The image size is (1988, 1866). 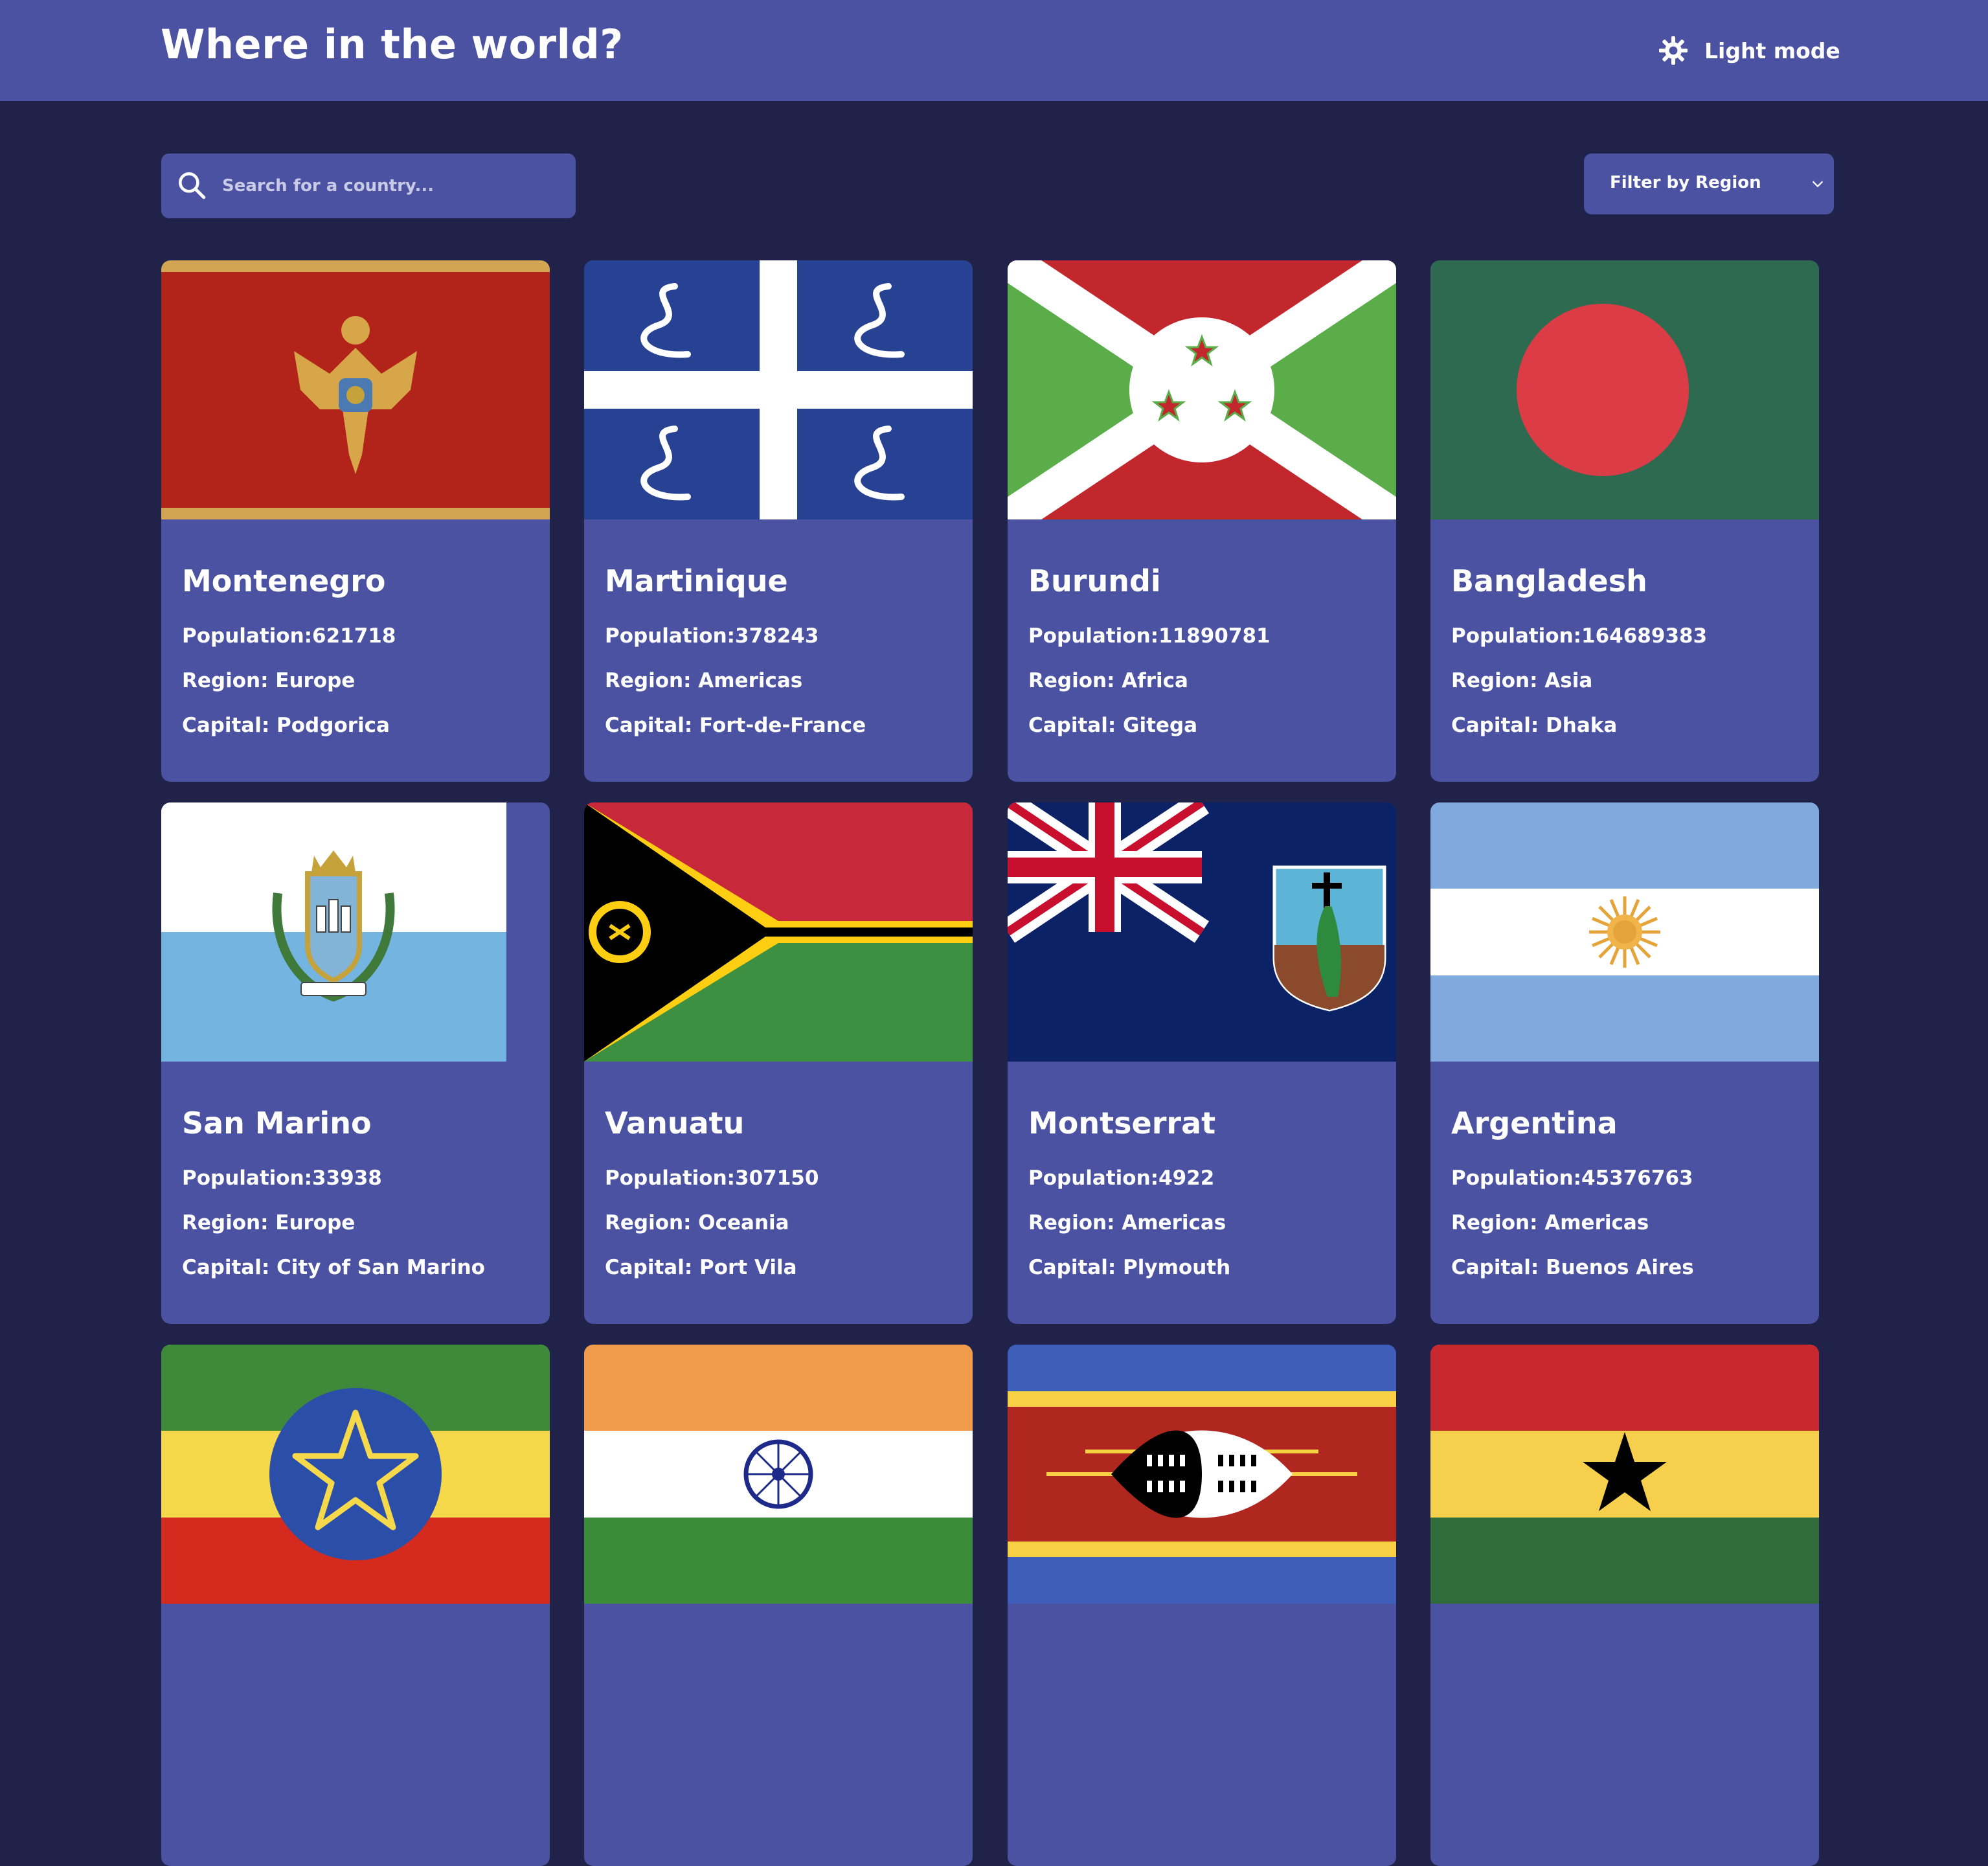 What do you see at coordinates (675, 1123) in the screenshot?
I see `country-name: Vanuatu` at bounding box center [675, 1123].